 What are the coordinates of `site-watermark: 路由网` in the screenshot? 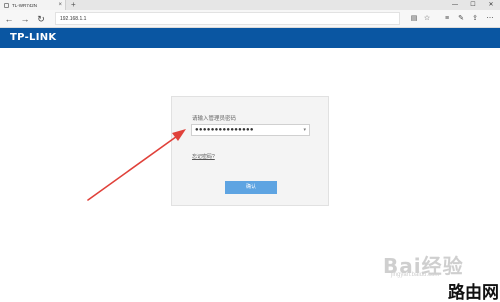 It's located at (473, 292).